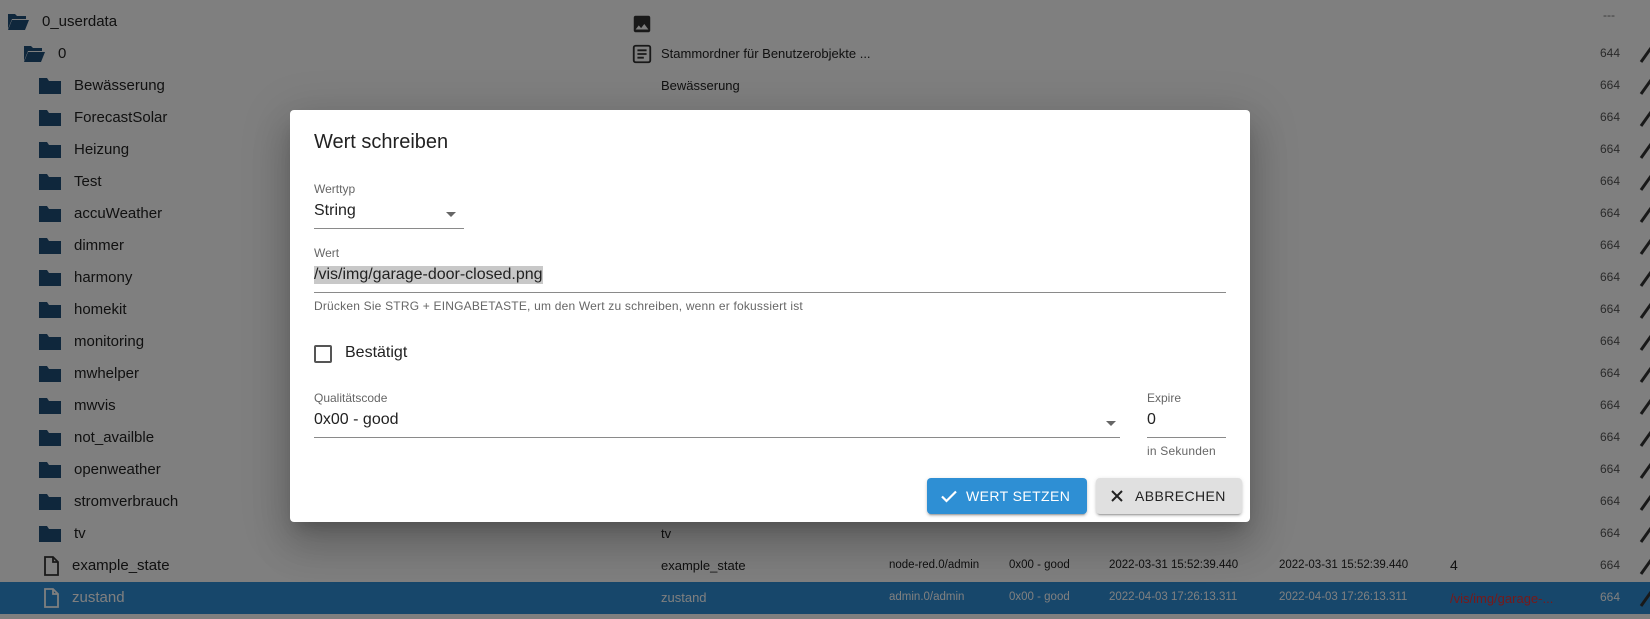 Image resolution: width=1650 pixels, height=619 pixels. I want to click on value-type-label: Werttyp, so click(335, 189).